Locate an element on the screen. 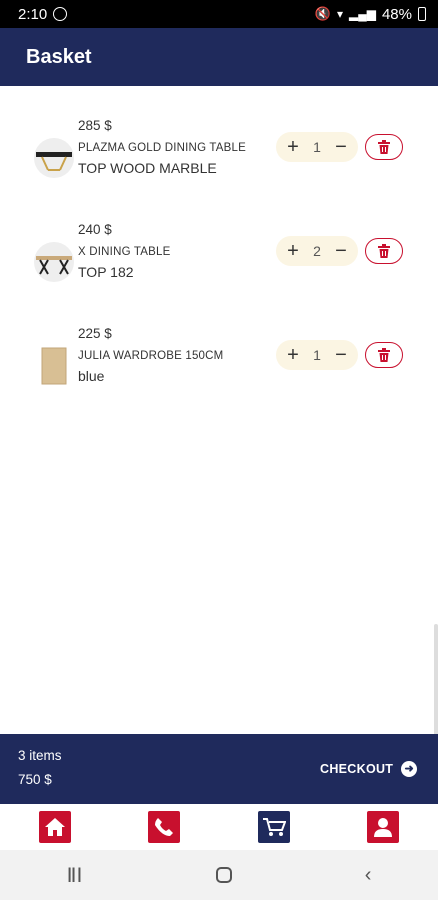 The width and height of the screenshot is (438, 900). home-icon is located at coordinates (54, 827).